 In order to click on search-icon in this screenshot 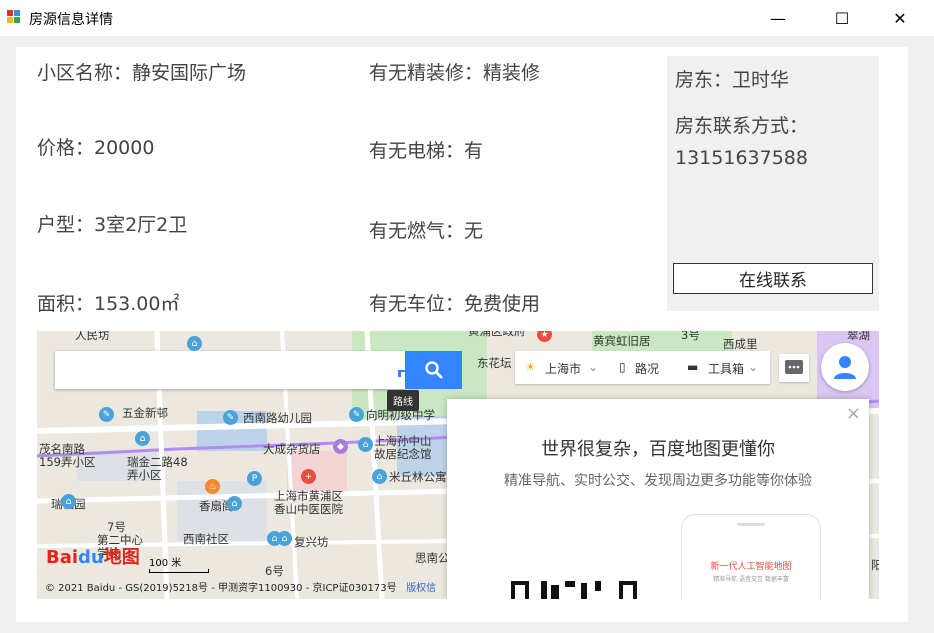, I will do `click(433, 370)`.